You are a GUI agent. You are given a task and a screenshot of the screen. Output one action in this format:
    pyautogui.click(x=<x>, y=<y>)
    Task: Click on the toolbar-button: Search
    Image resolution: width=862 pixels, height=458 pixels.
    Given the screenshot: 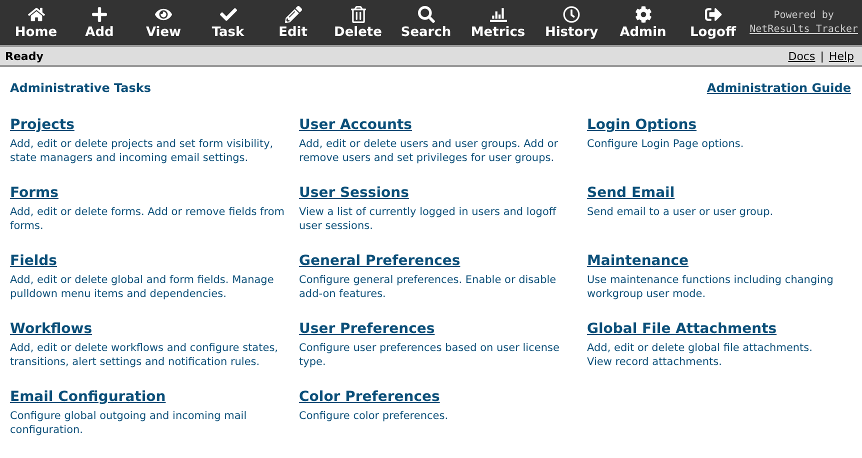 What is the action you would take?
    pyautogui.click(x=426, y=23)
    